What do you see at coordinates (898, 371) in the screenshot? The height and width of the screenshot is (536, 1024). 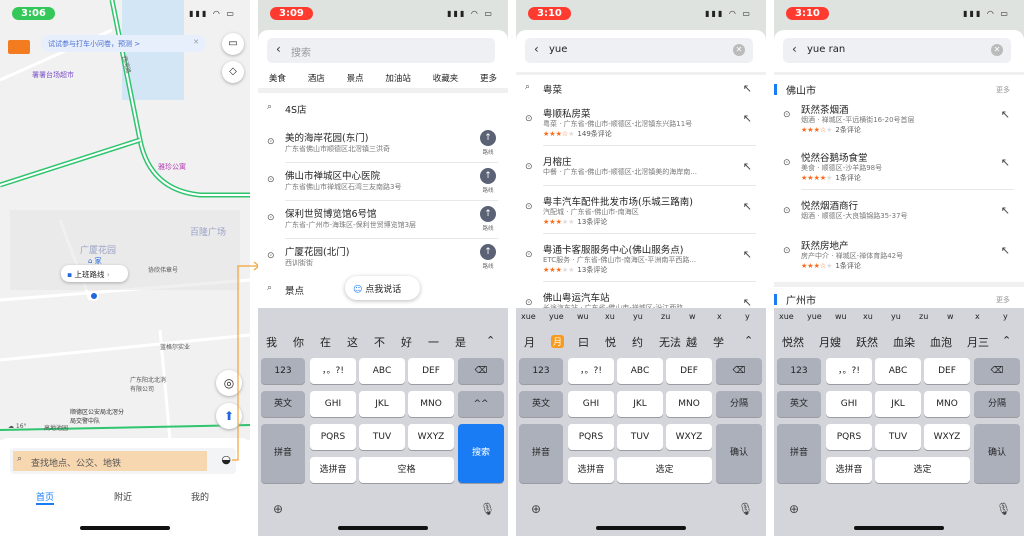 I see `key-ABC: ABC` at bounding box center [898, 371].